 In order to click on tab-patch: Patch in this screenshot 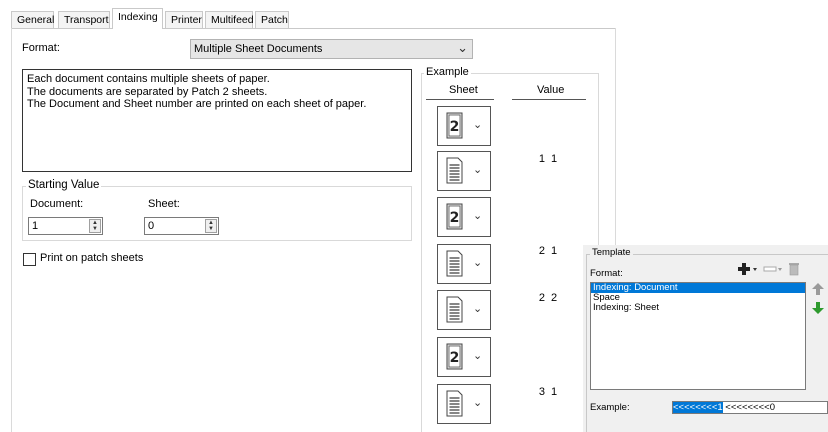, I will do `click(272, 19)`.